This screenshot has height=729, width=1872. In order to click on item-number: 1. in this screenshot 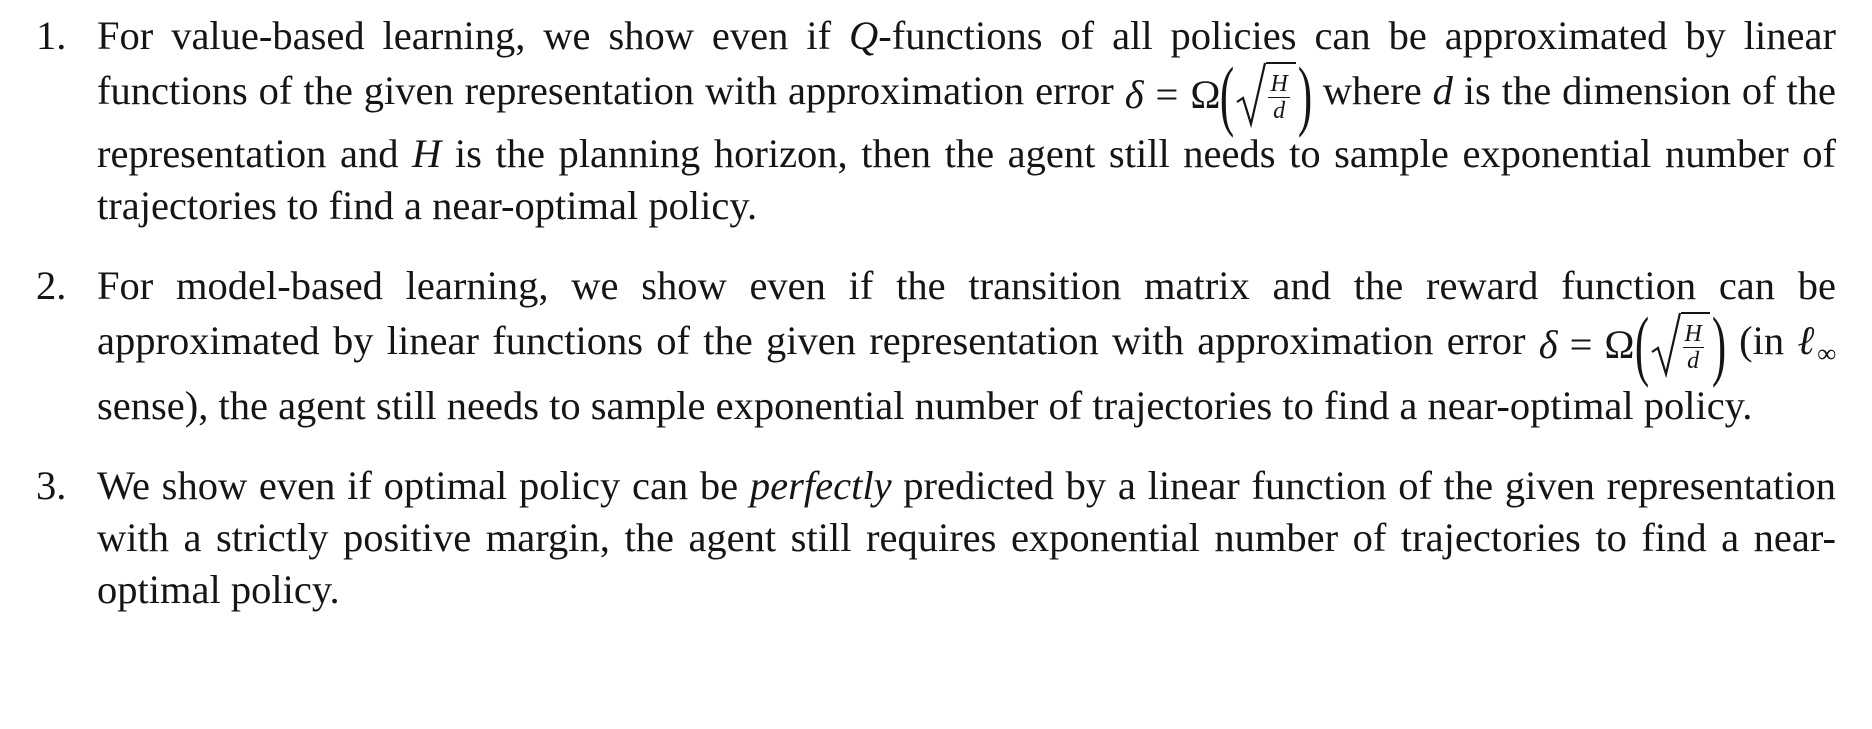, I will do `click(51, 35)`.